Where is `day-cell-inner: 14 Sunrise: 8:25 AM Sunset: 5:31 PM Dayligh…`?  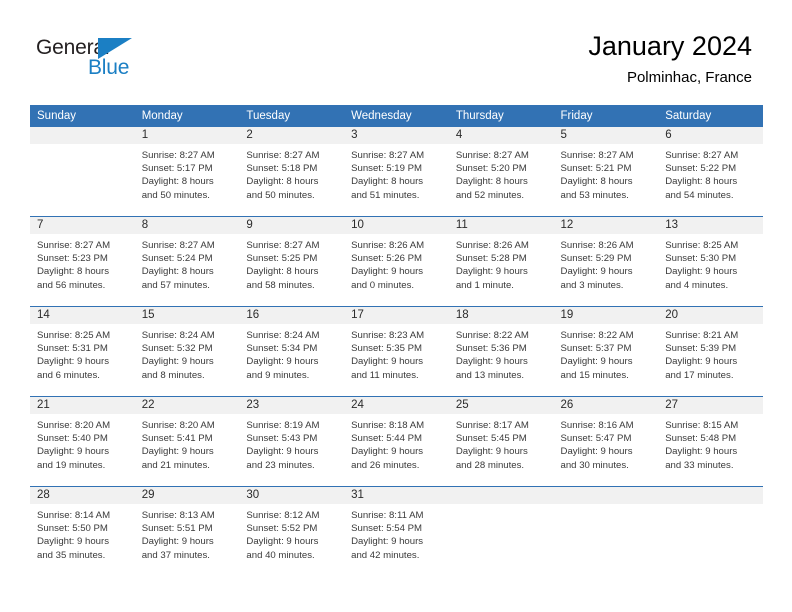
day-cell-inner: 14 Sunrise: 8:25 AM Sunset: 5:31 PM Dayligh… is located at coordinates (82, 351).